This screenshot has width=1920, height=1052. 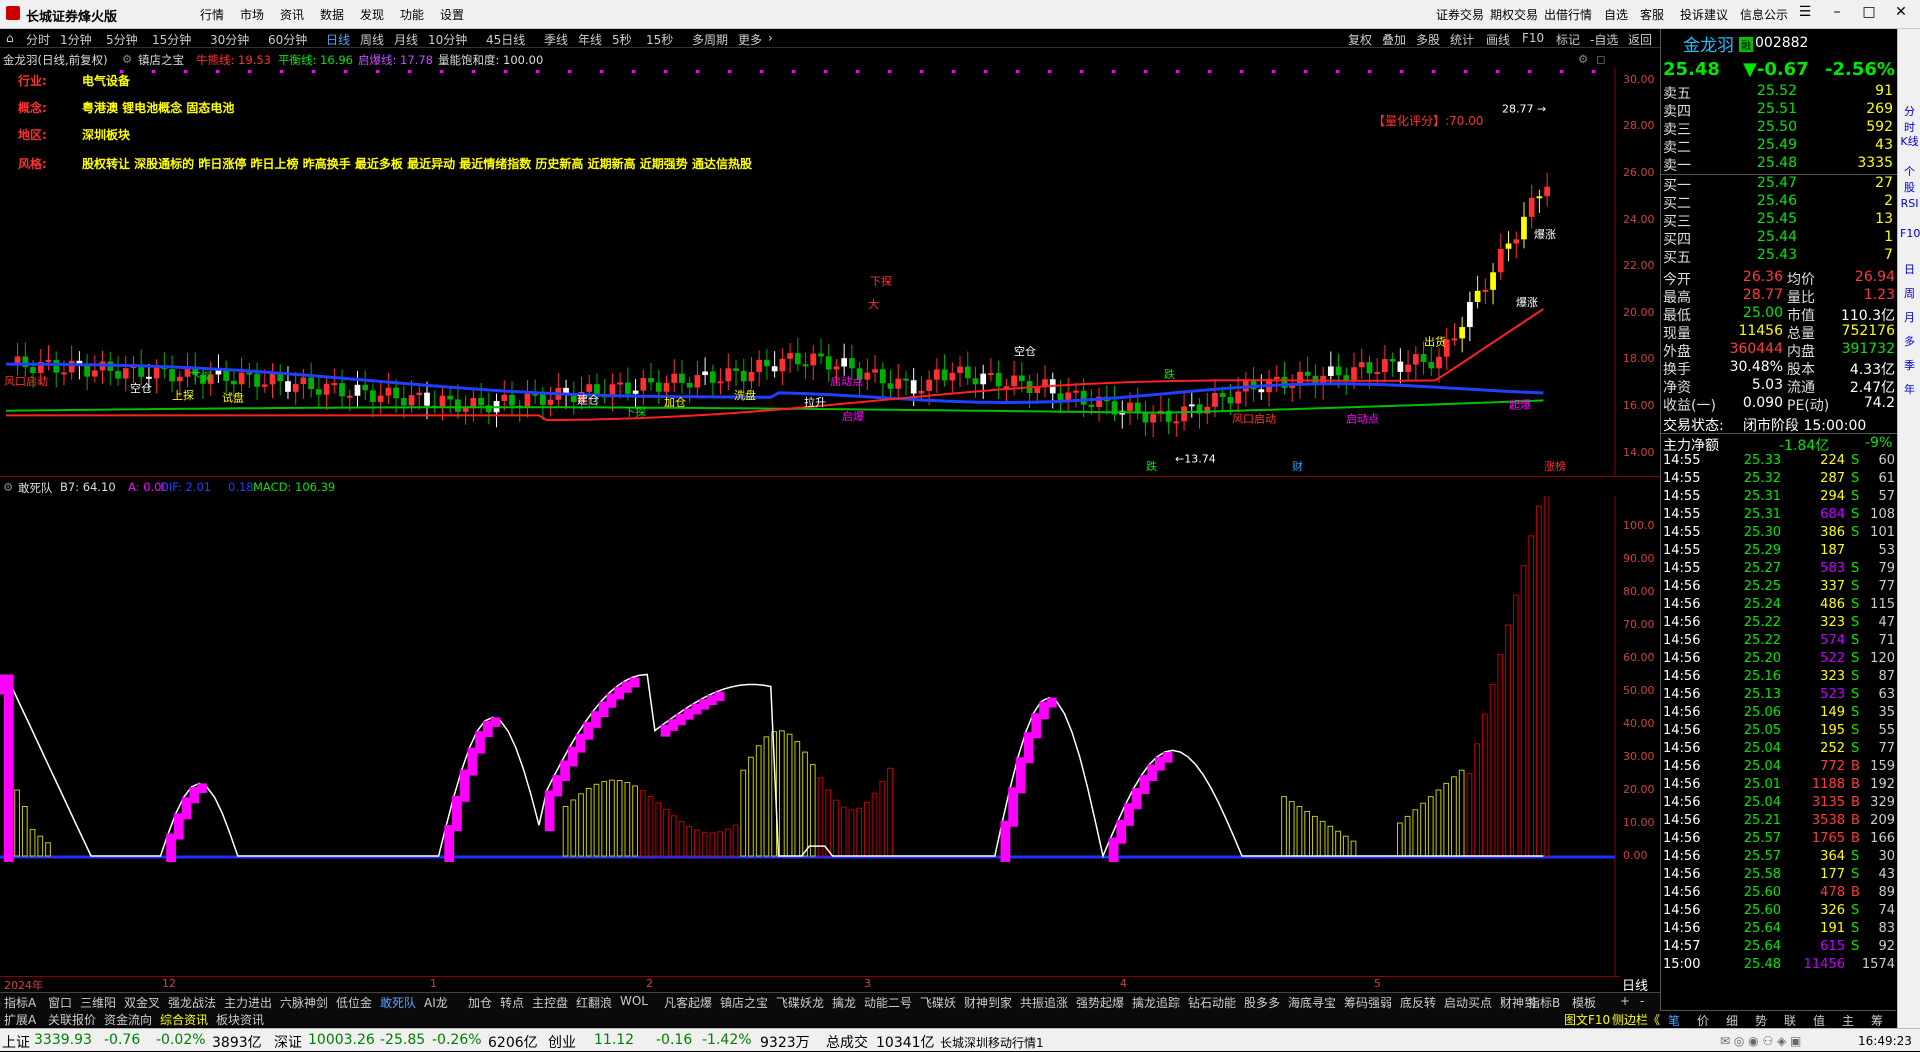 I want to click on menu-item: 数据, so click(x=332, y=14).